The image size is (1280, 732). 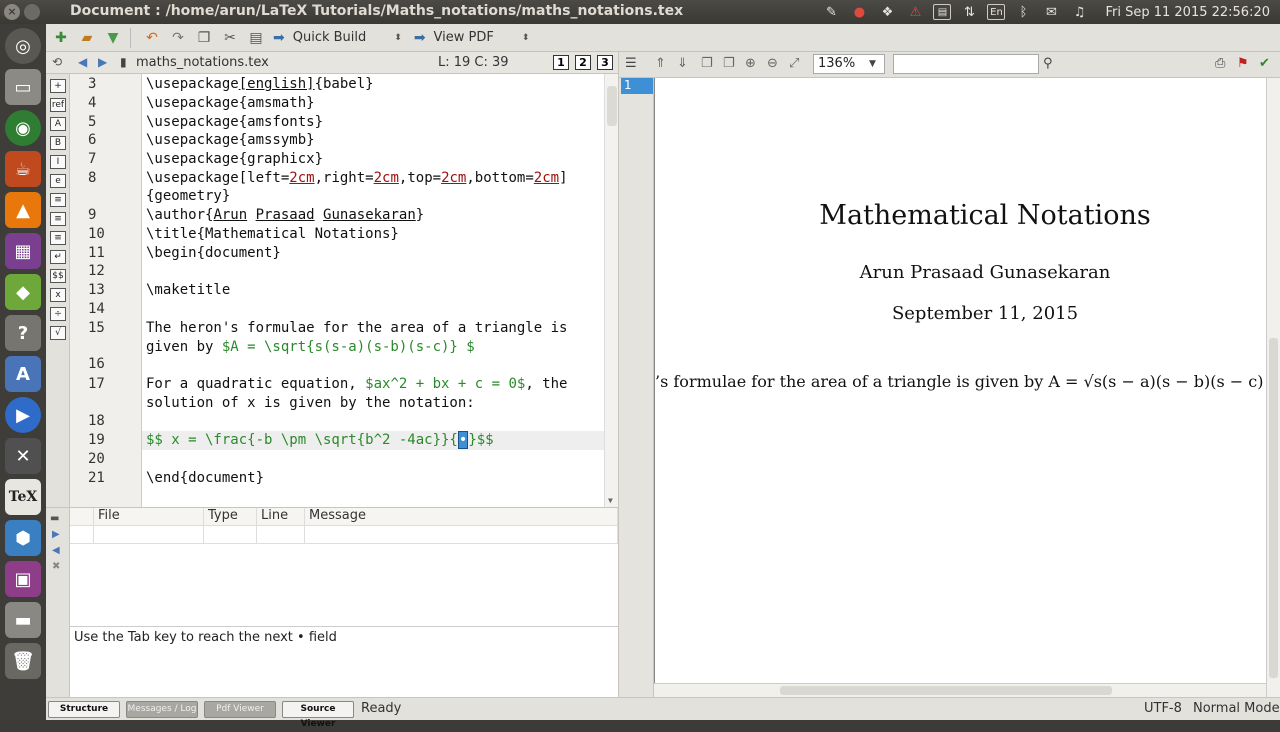 What do you see at coordinates (58, 162) in the screenshot?
I see `italic-icon: I` at bounding box center [58, 162].